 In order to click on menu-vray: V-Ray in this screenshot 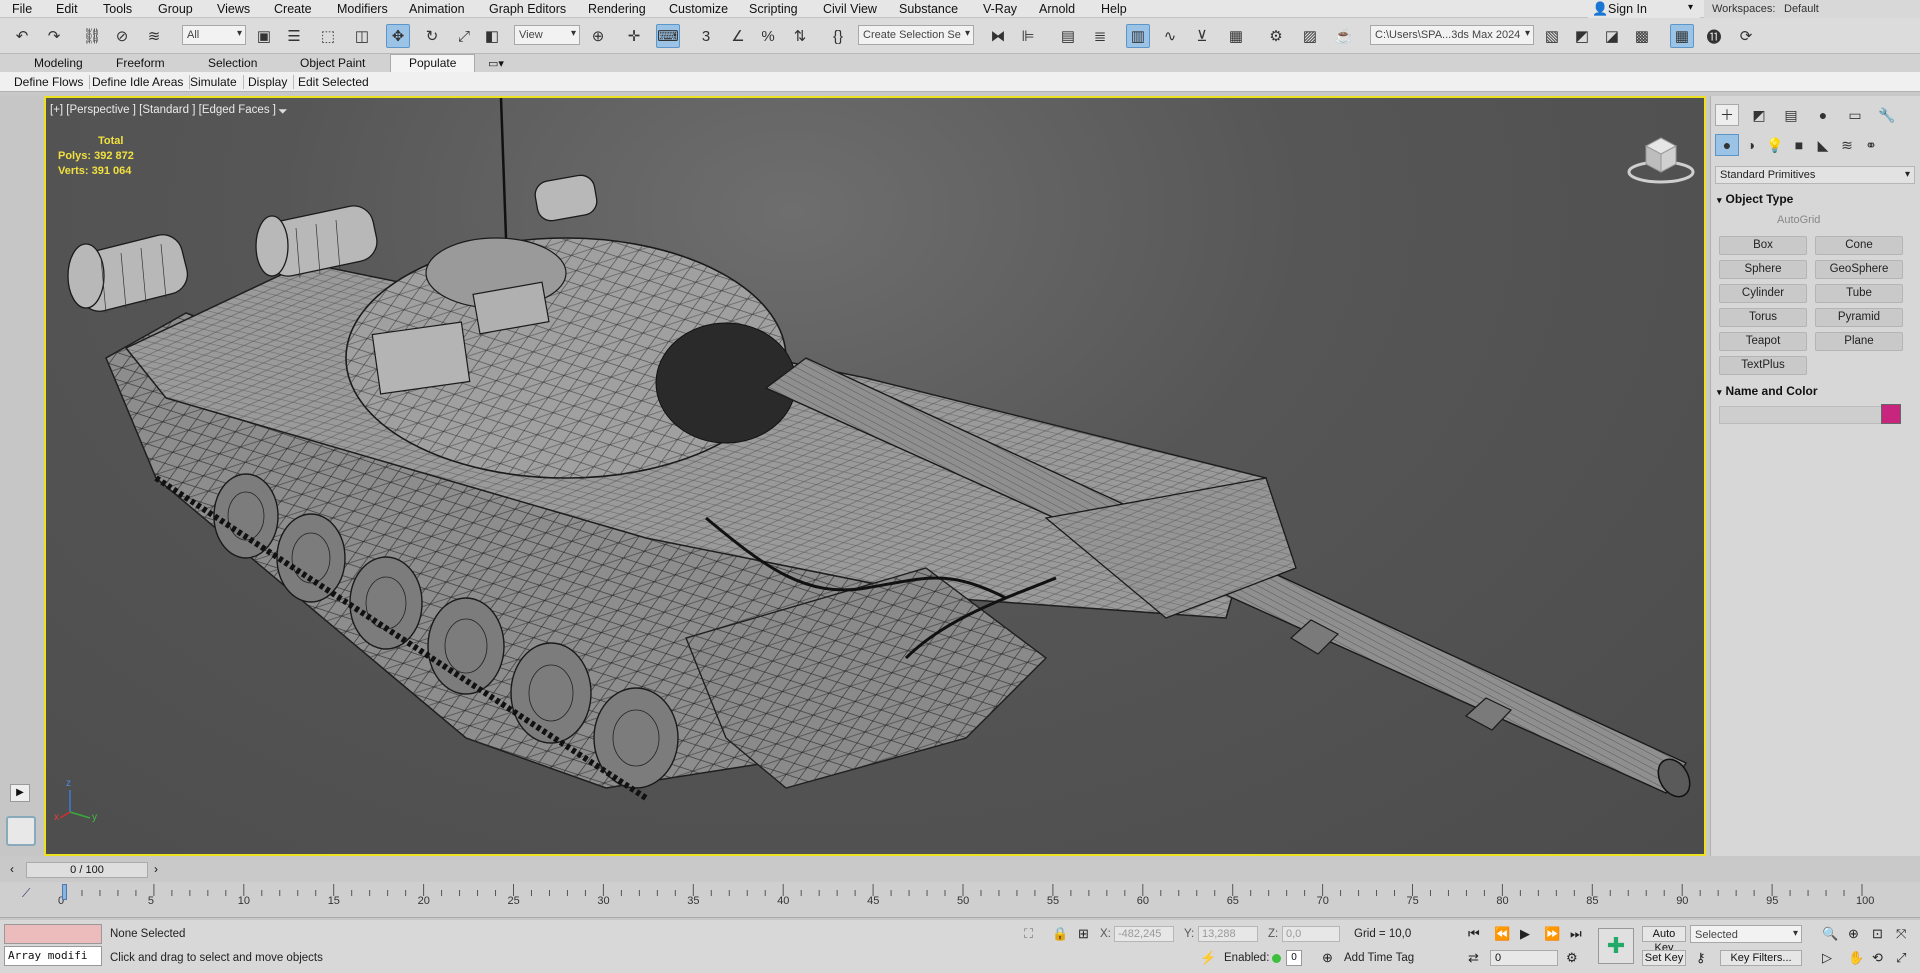, I will do `click(1000, 9)`.